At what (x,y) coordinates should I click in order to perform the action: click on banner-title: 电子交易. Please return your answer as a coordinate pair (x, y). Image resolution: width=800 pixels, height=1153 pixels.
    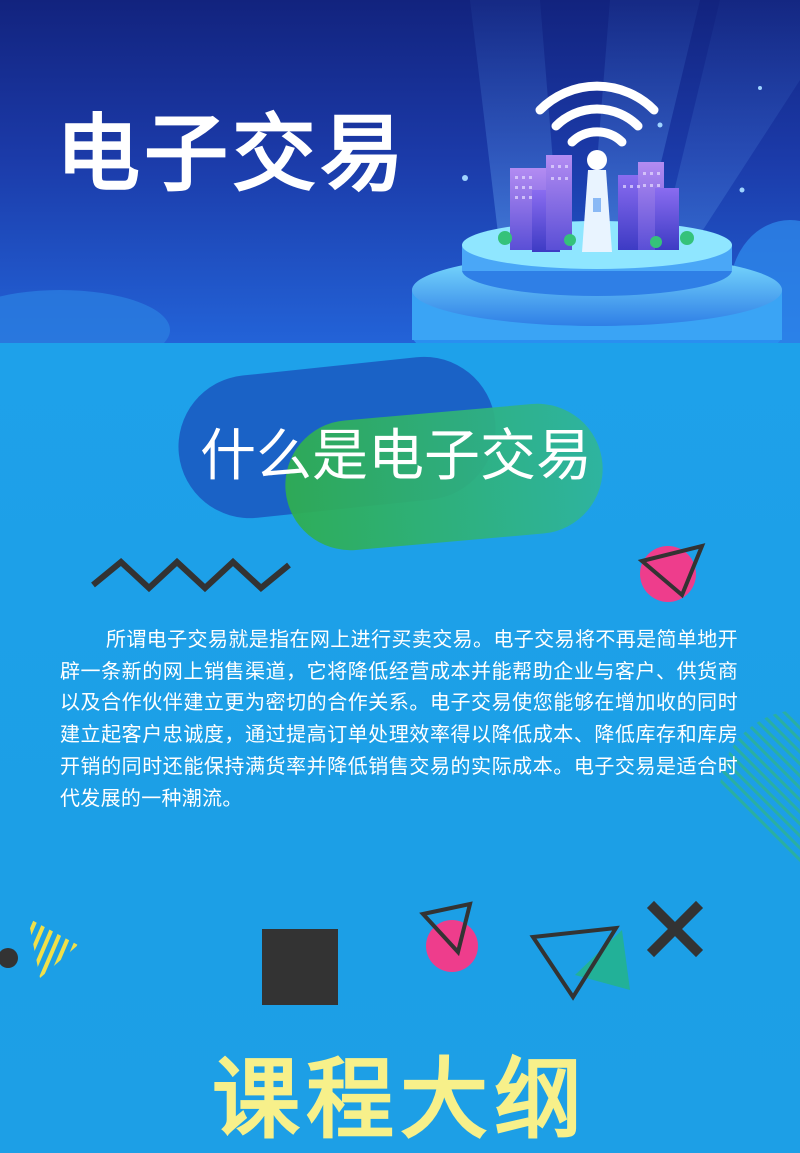
    Looking at the image, I should click on (232, 154).